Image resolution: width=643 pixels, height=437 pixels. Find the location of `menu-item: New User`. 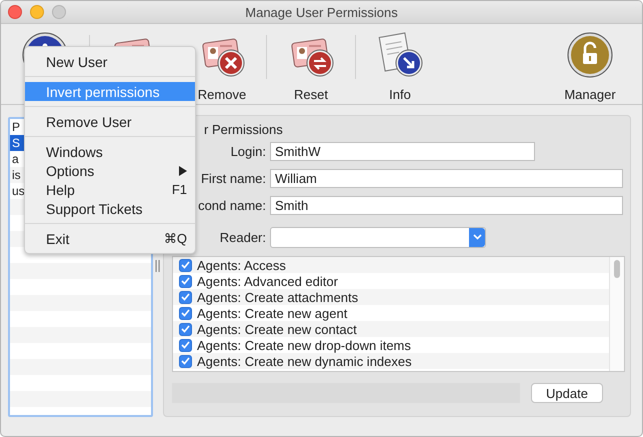

menu-item: New User is located at coordinates (110, 61).